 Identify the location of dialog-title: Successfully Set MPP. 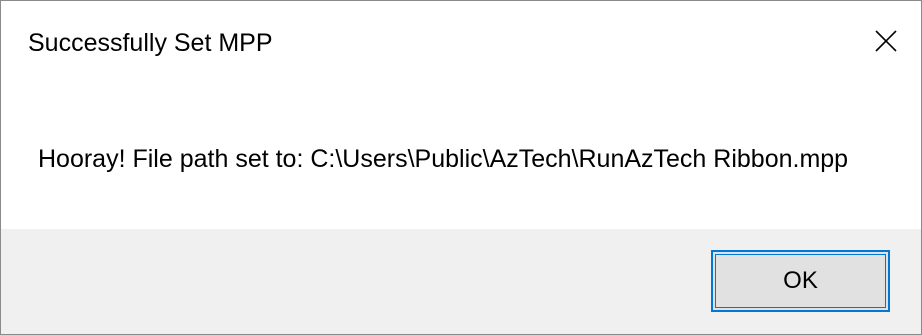
(150, 43).